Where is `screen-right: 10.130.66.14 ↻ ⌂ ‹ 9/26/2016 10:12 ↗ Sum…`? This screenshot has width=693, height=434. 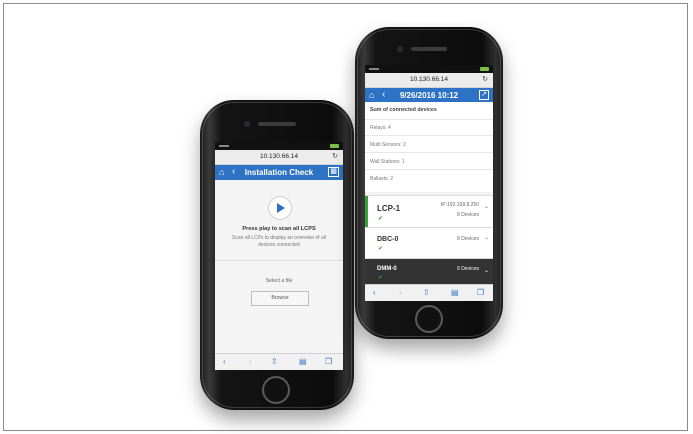 screen-right: 10.130.66.14 ↻ ⌂ ‹ 9/26/2016 10:12 ↗ Sum… is located at coordinates (429, 183).